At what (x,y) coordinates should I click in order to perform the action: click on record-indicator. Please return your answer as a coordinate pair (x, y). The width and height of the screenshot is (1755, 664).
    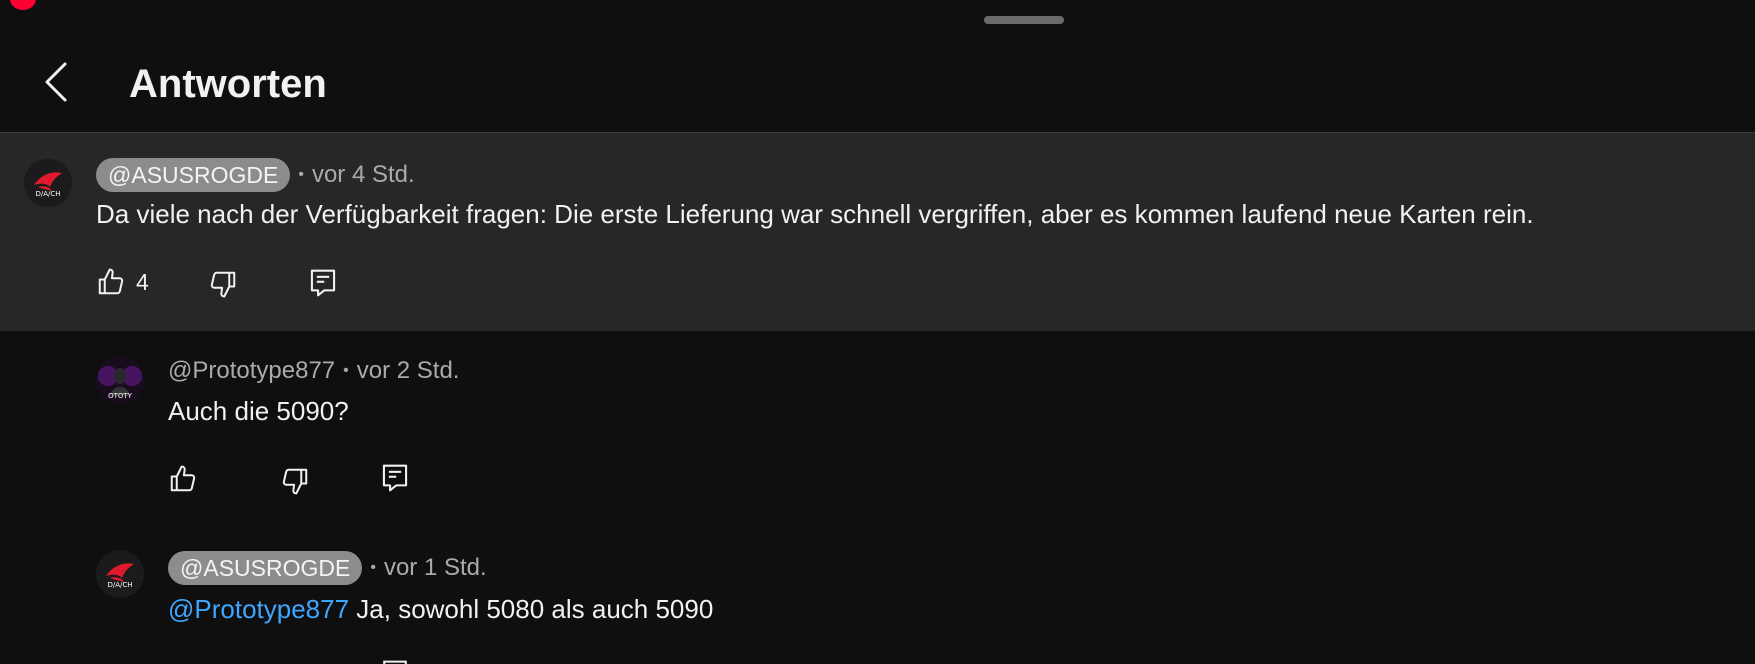
    Looking at the image, I should click on (23, 5).